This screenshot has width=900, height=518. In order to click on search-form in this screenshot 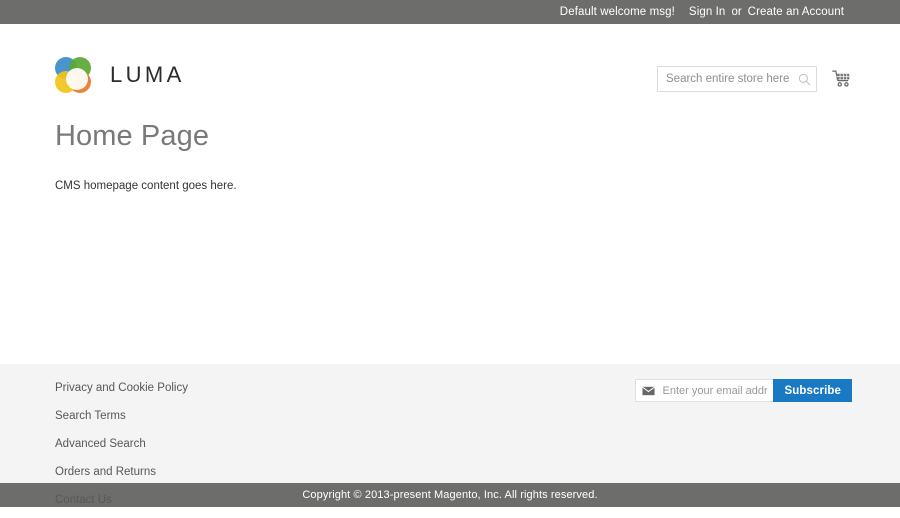, I will do `click(737, 79)`.